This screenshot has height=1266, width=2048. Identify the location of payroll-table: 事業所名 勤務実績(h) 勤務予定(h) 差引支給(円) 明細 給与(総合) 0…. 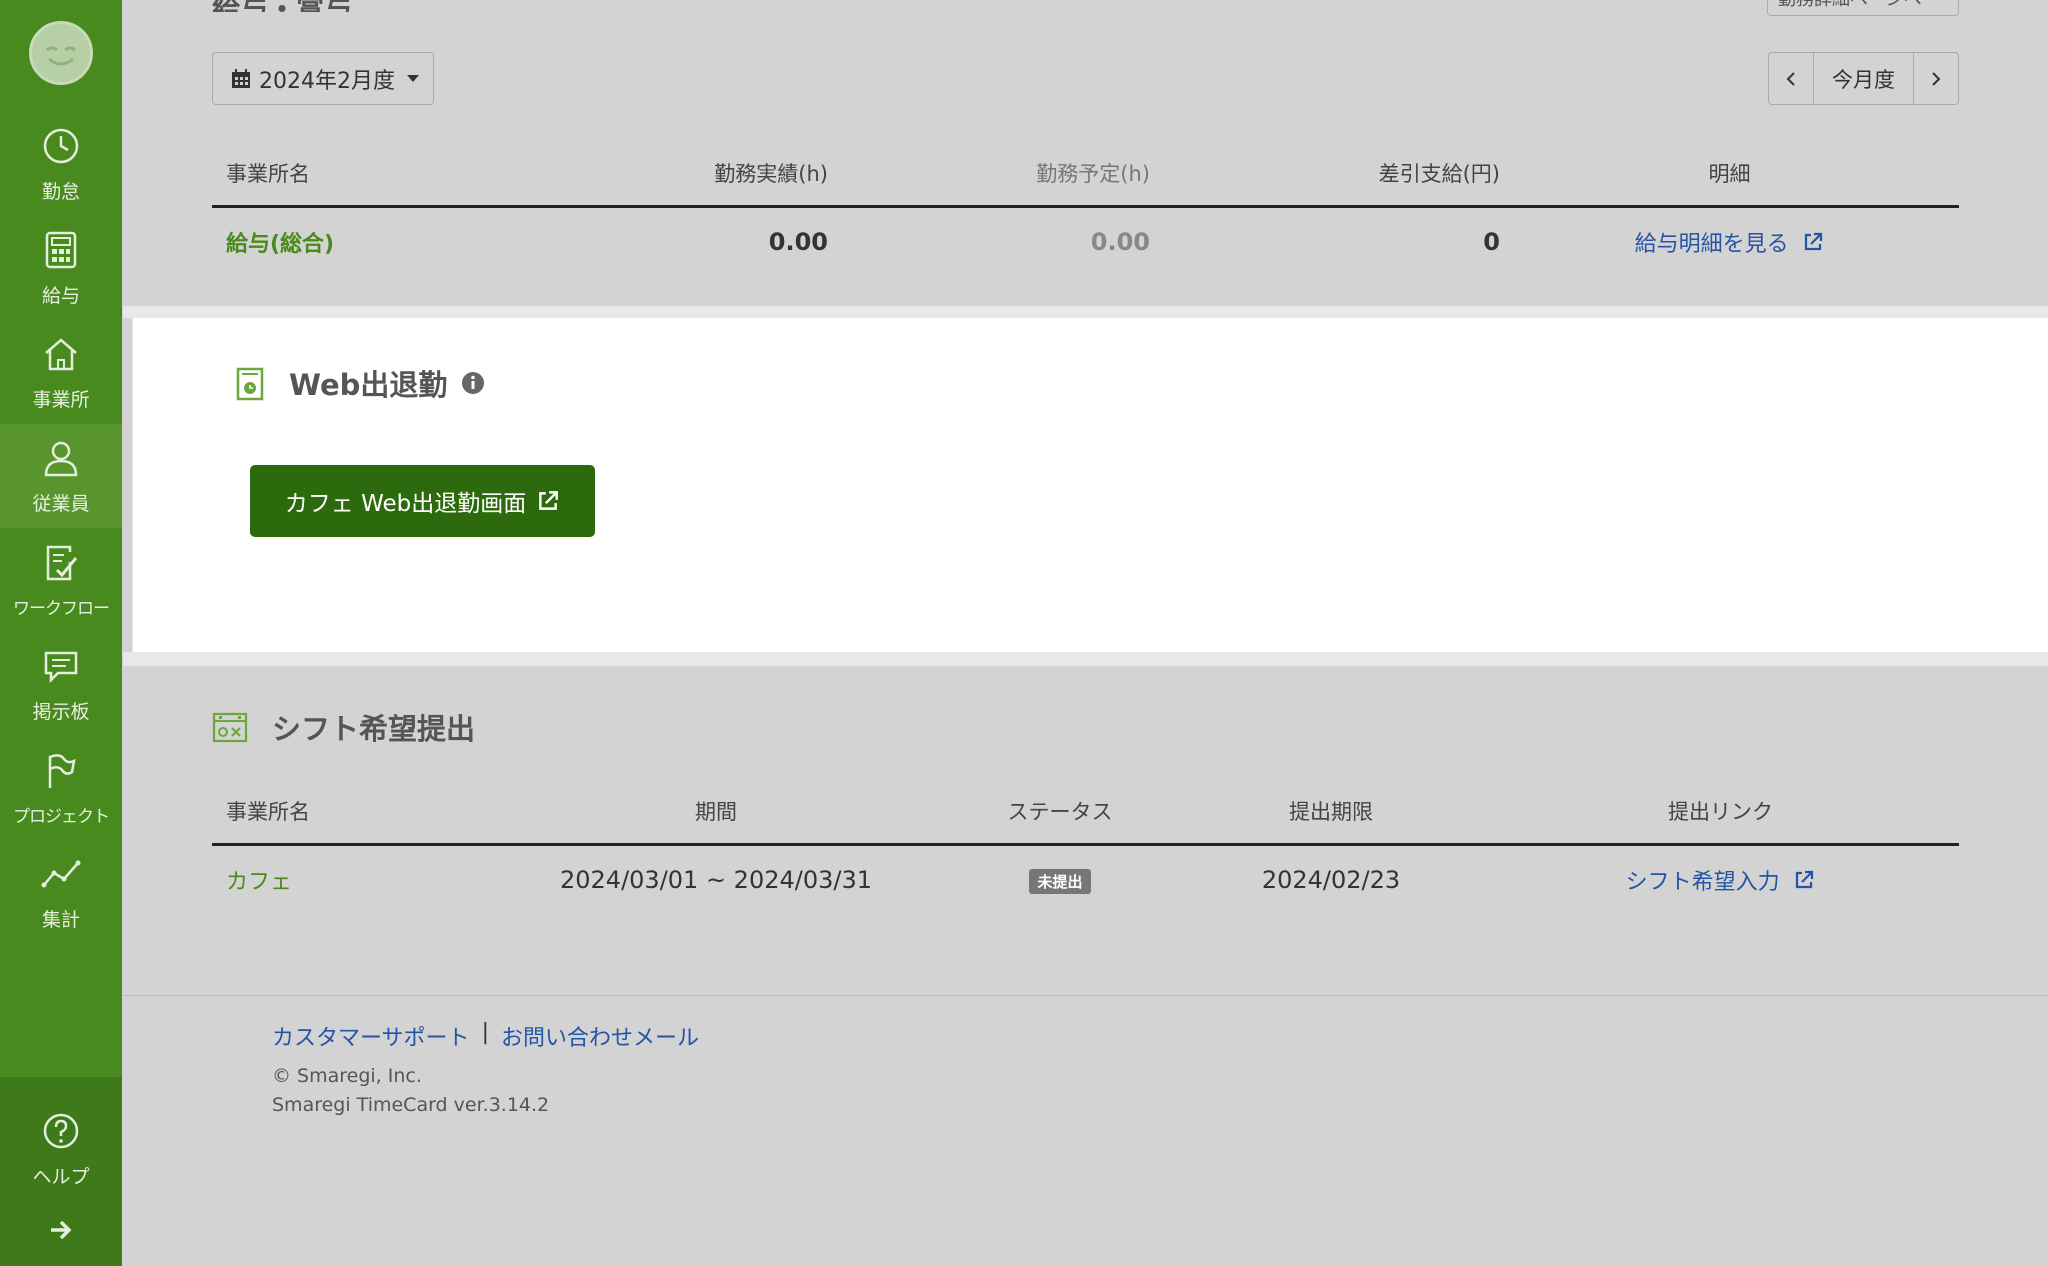
(1085, 209).